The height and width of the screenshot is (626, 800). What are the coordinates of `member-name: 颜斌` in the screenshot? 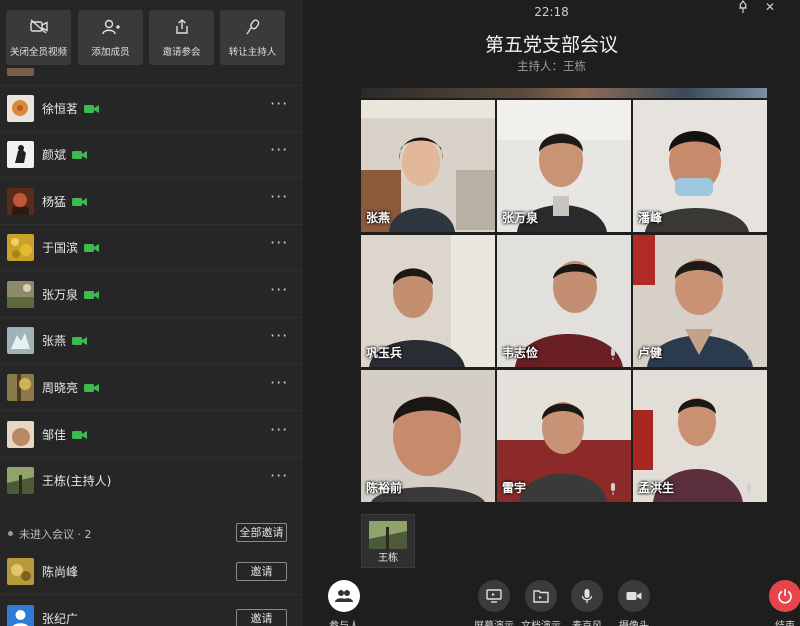 It's located at (54, 155).